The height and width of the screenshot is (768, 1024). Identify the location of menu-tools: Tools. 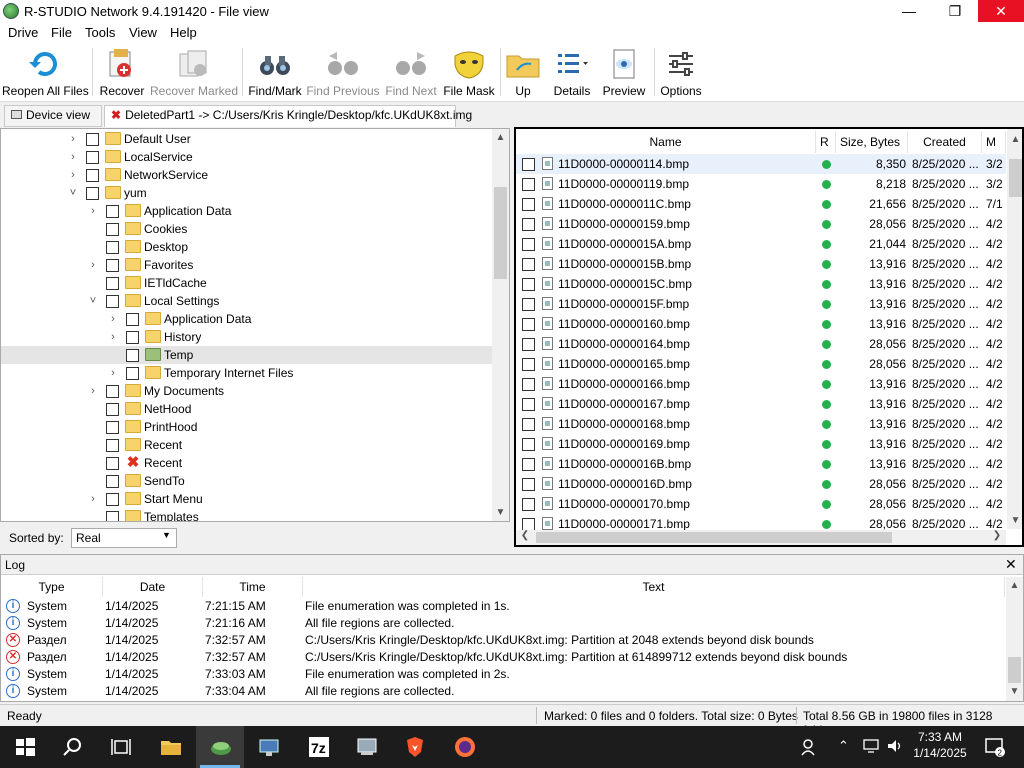
(100, 32).